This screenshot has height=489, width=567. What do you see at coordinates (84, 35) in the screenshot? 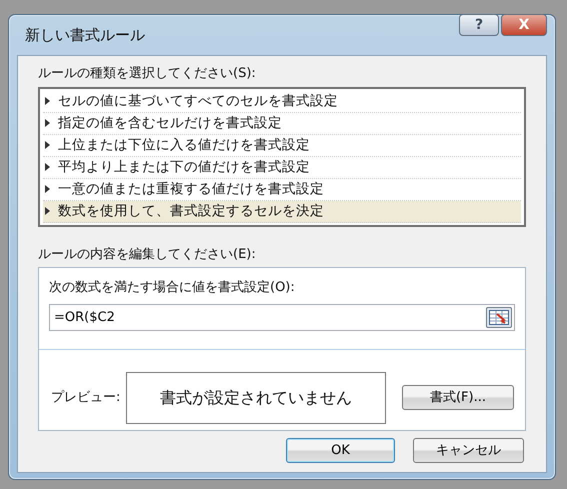
I see `window-title: 新しい書式ルール` at bounding box center [84, 35].